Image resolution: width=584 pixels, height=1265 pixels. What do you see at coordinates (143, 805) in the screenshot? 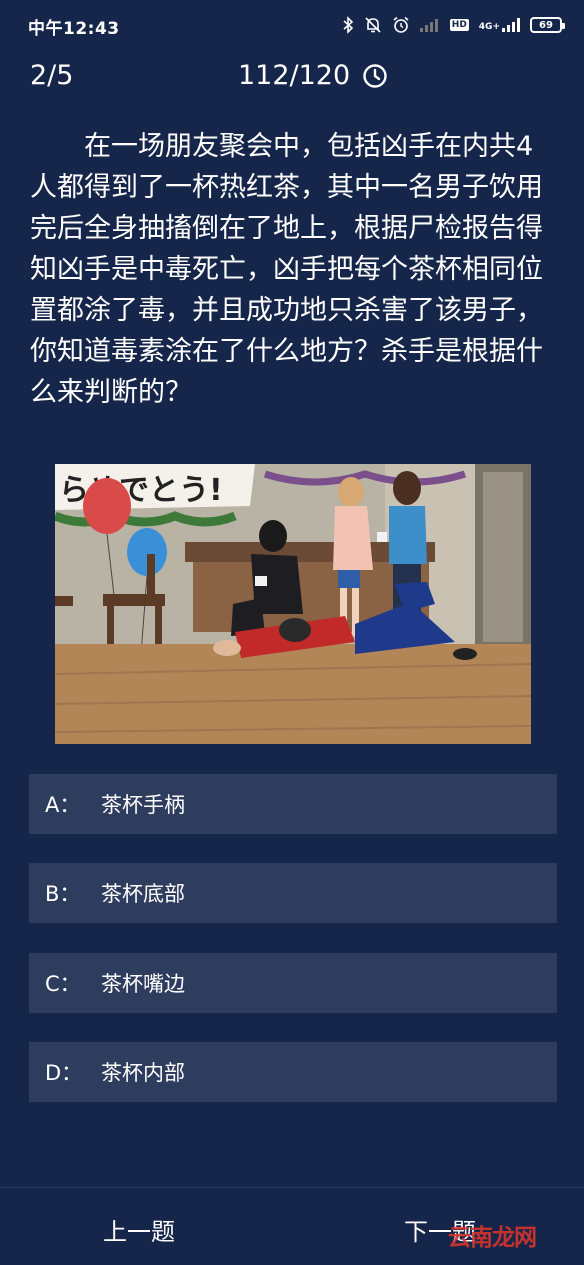
I see `option-text: 茶杯手柄` at bounding box center [143, 805].